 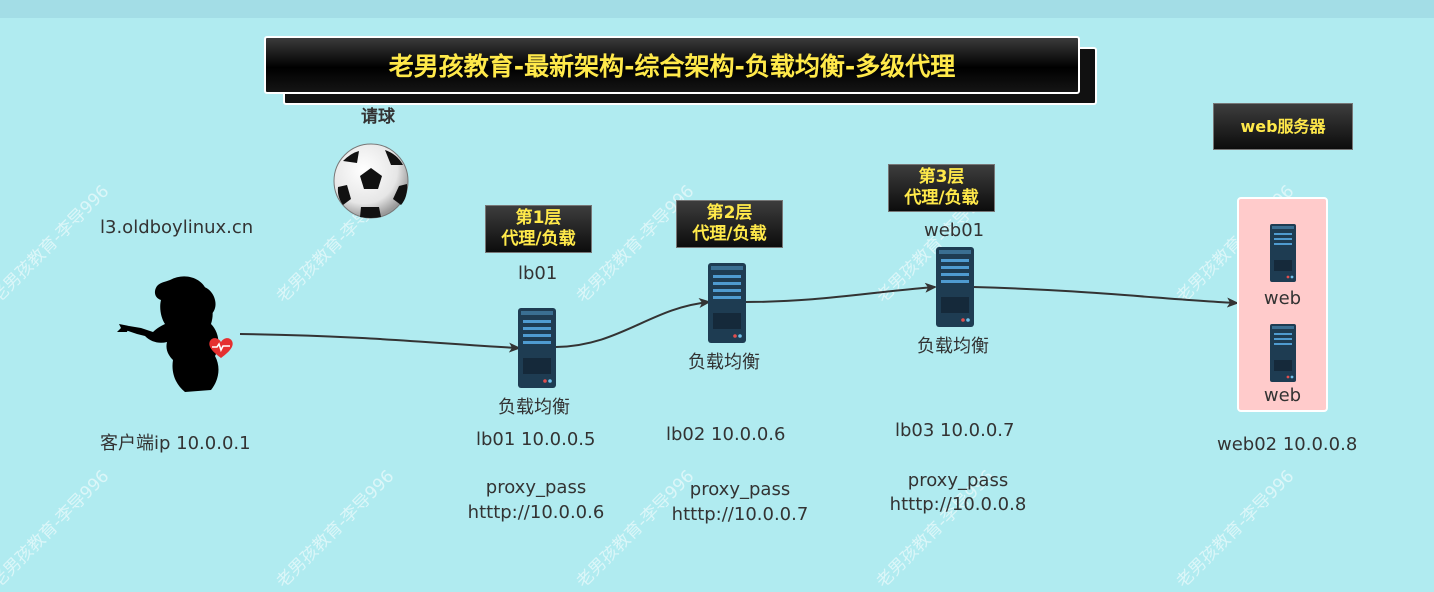 What do you see at coordinates (221, 348) in the screenshot?
I see `heart-icon` at bounding box center [221, 348].